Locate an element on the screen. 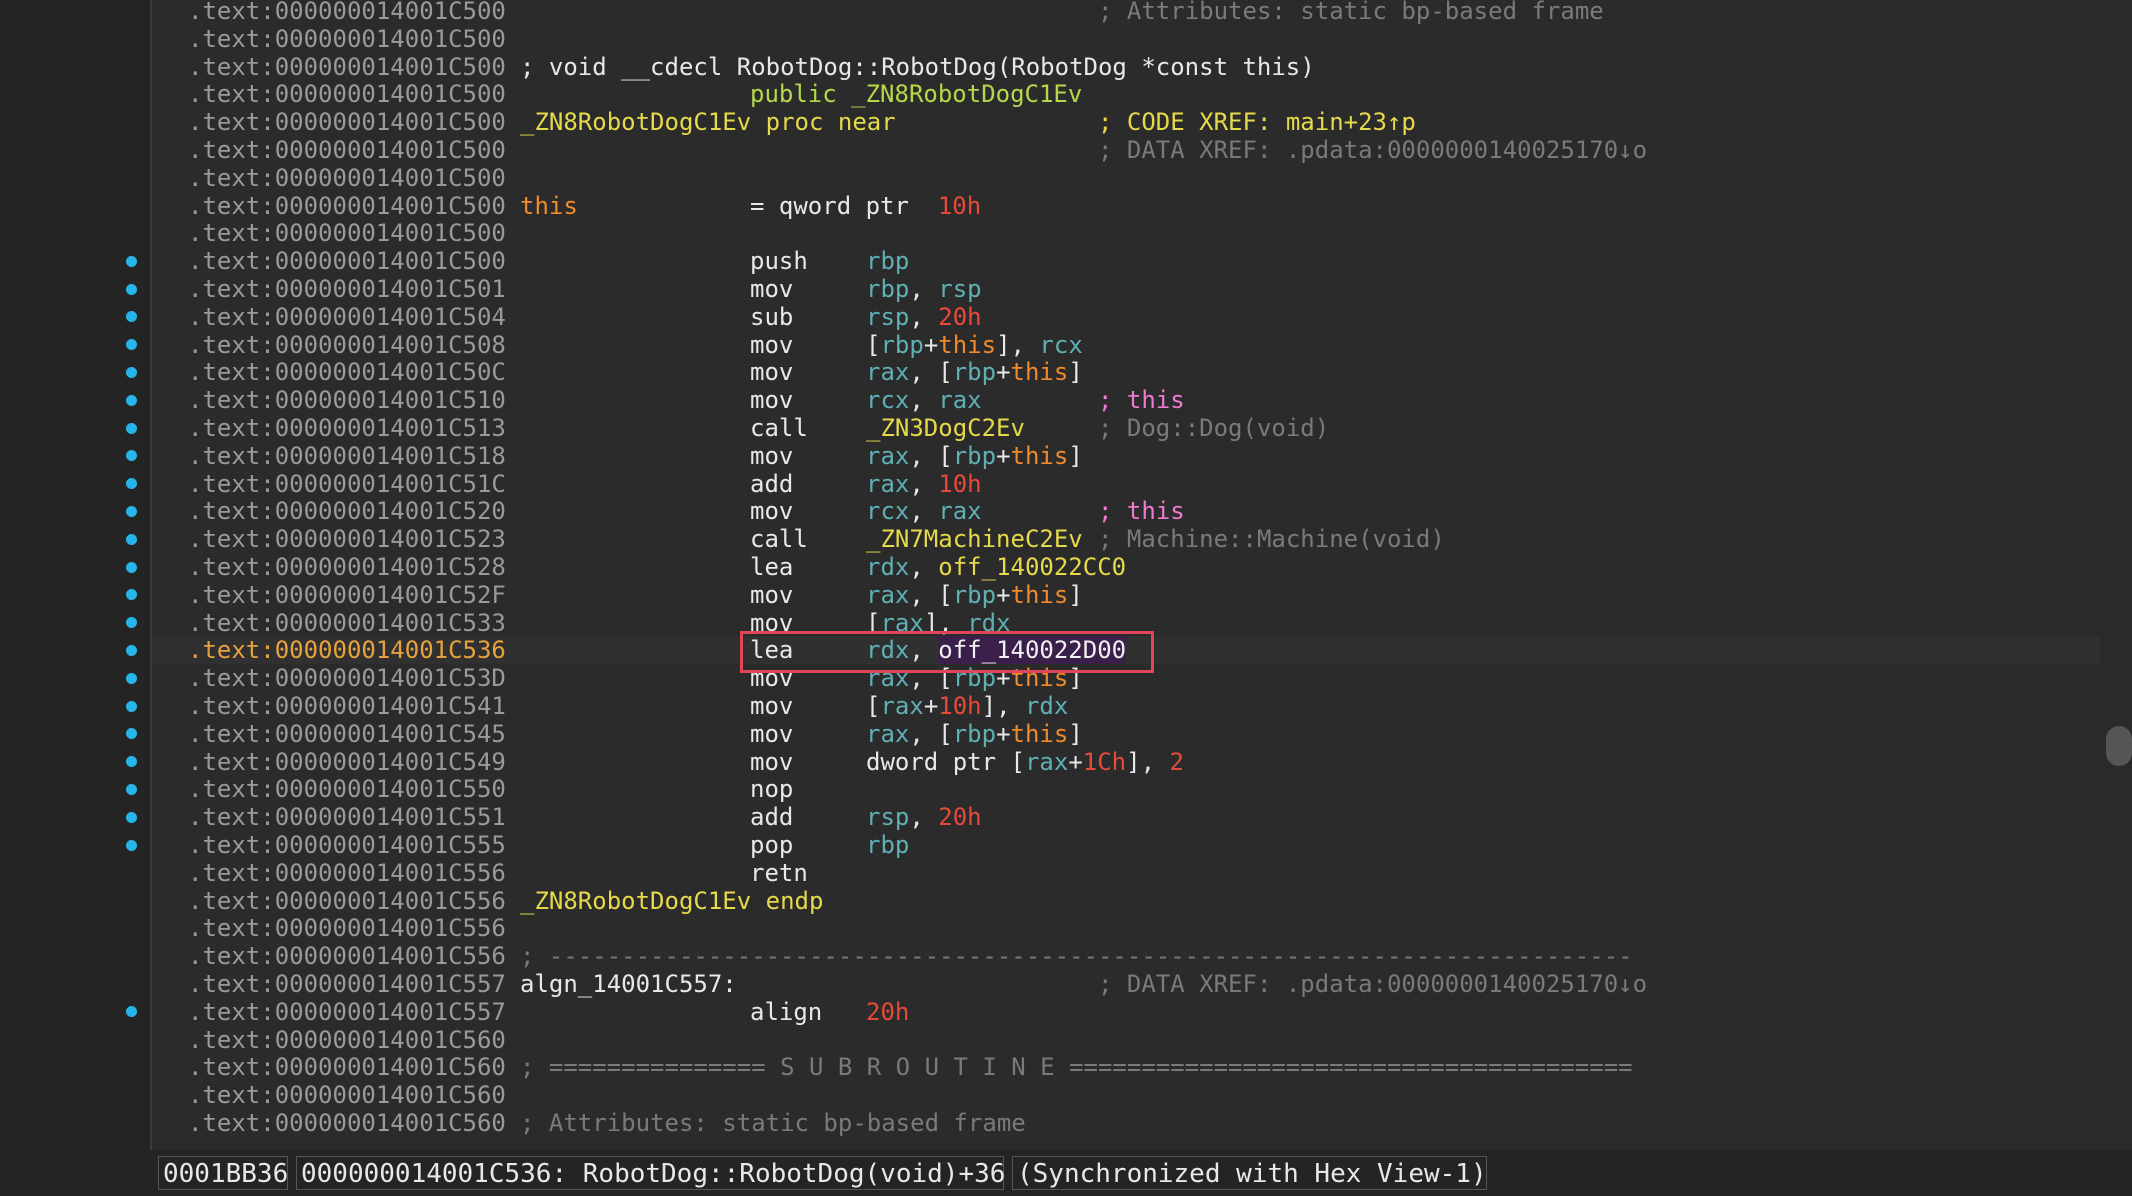 Image resolution: width=2132 pixels, height=1196 pixels. listing-row: .text:000000014001C518 mov rax, [rbp+this] is located at coordinates (1126, 456).